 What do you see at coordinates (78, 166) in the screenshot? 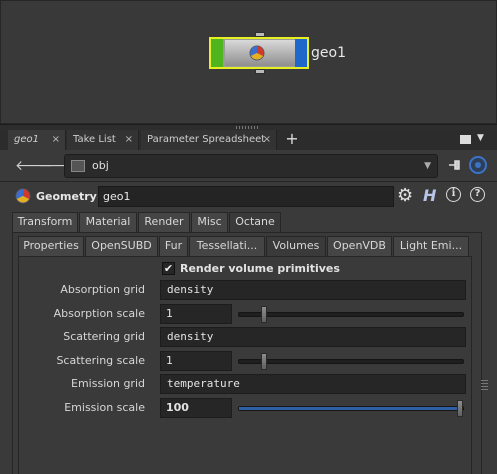
I see `obj-network-icon` at bounding box center [78, 166].